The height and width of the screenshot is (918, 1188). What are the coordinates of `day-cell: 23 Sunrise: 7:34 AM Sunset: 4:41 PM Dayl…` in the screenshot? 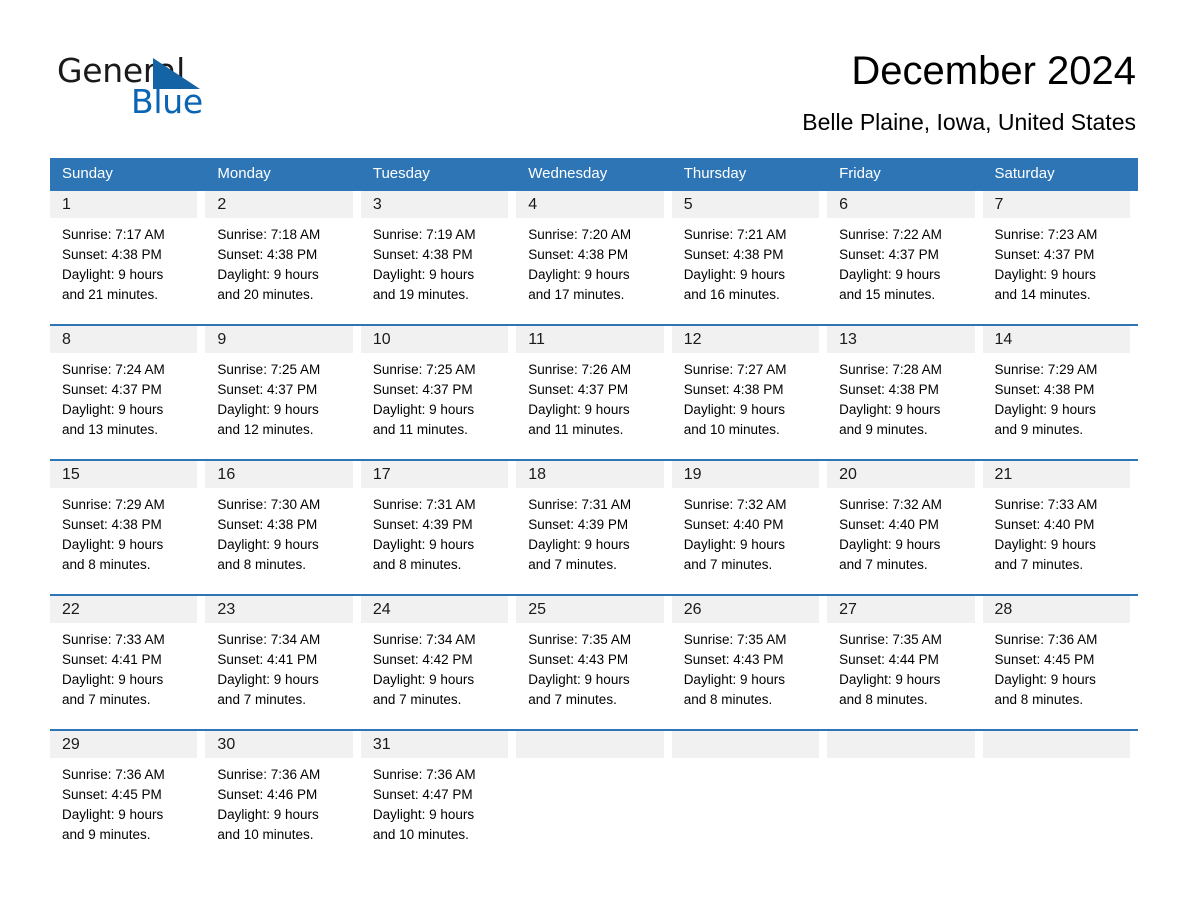 It's located at (283, 661).